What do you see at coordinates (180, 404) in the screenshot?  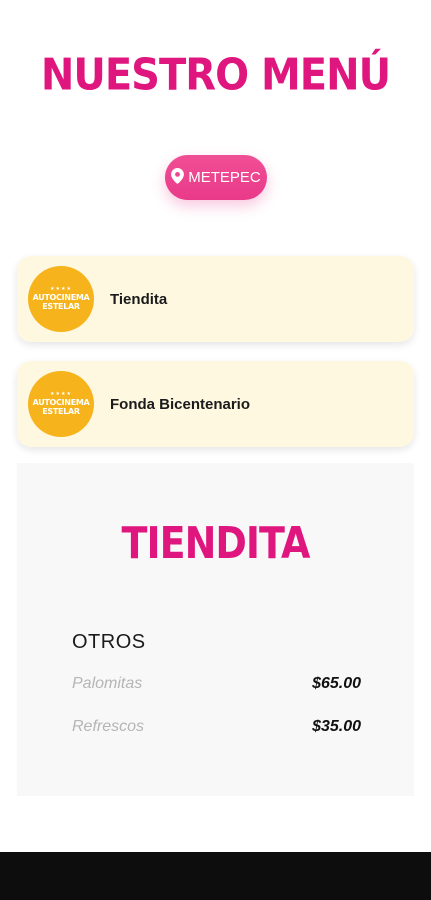 I see `vendor-name: Fonda Bicentenario` at bounding box center [180, 404].